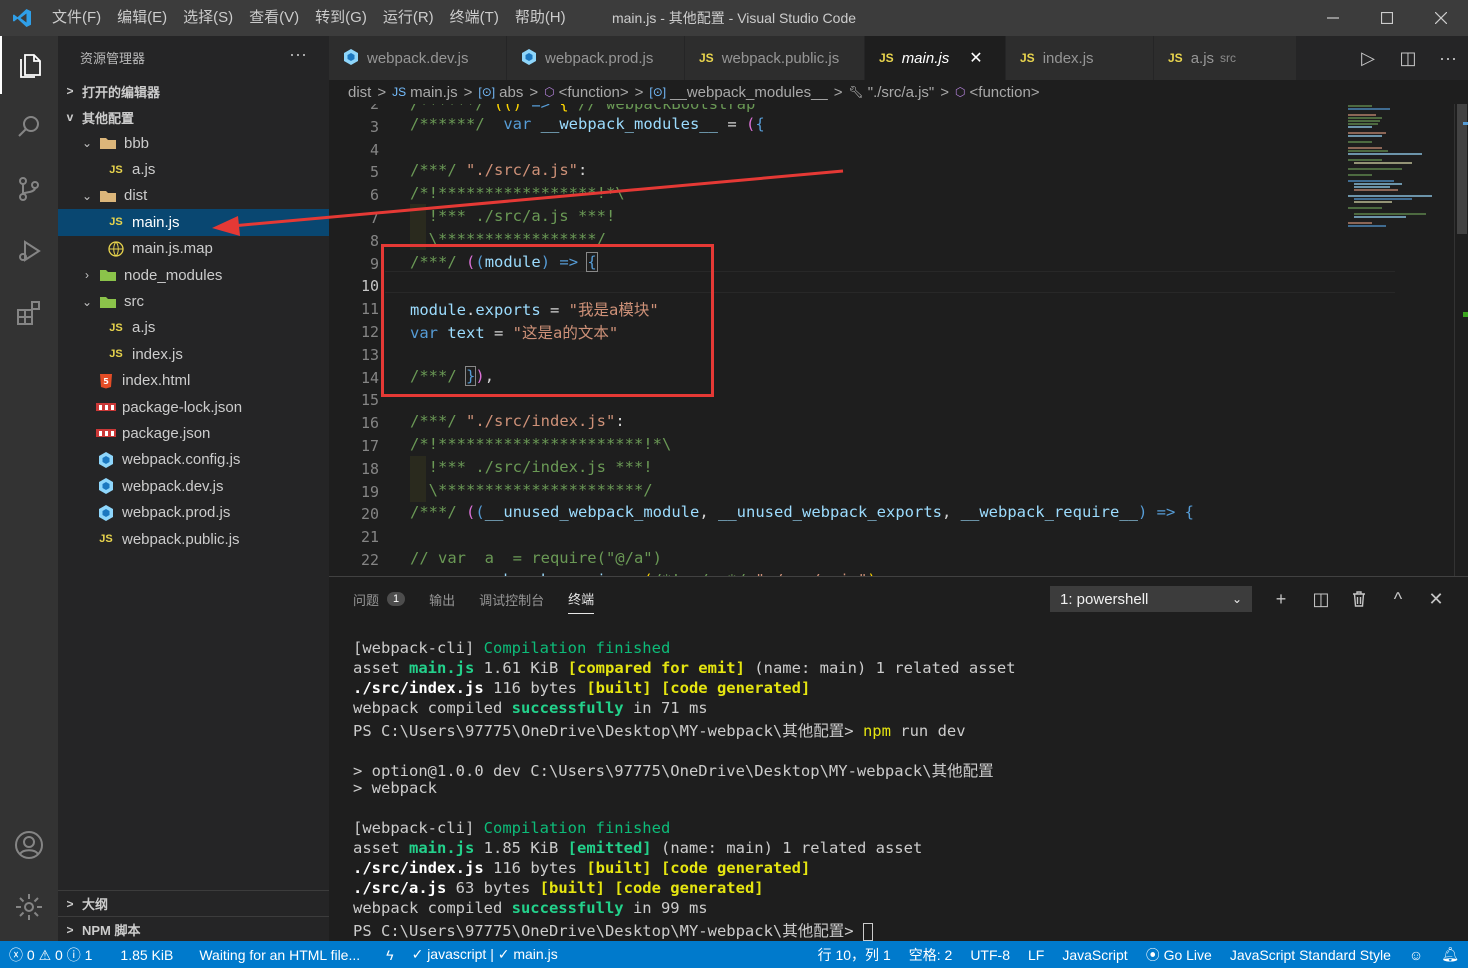  What do you see at coordinates (156, 381) in the screenshot?
I see `tree-item-label: index.html` at bounding box center [156, 381].